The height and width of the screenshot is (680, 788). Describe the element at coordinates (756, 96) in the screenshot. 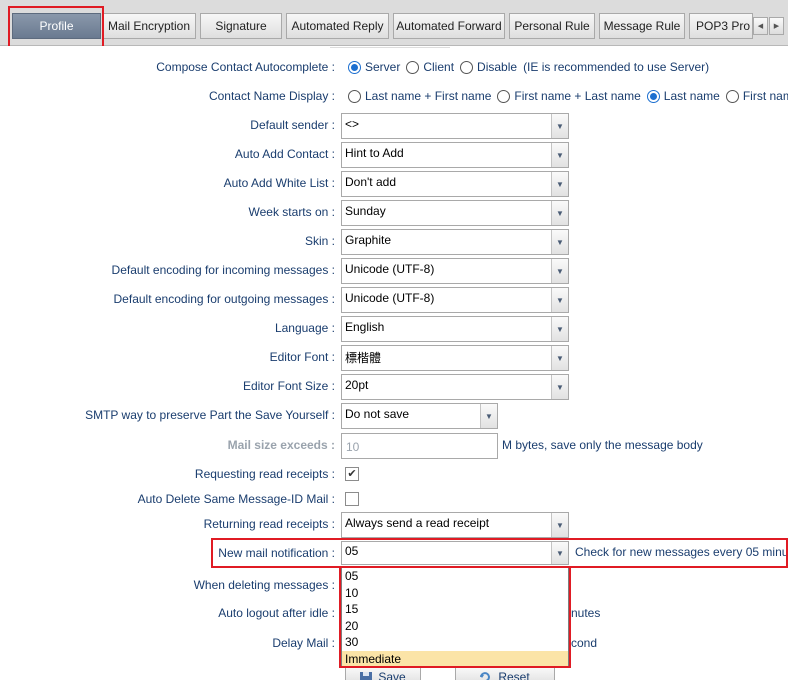

I see `radio-first-name: First nam` at that location.